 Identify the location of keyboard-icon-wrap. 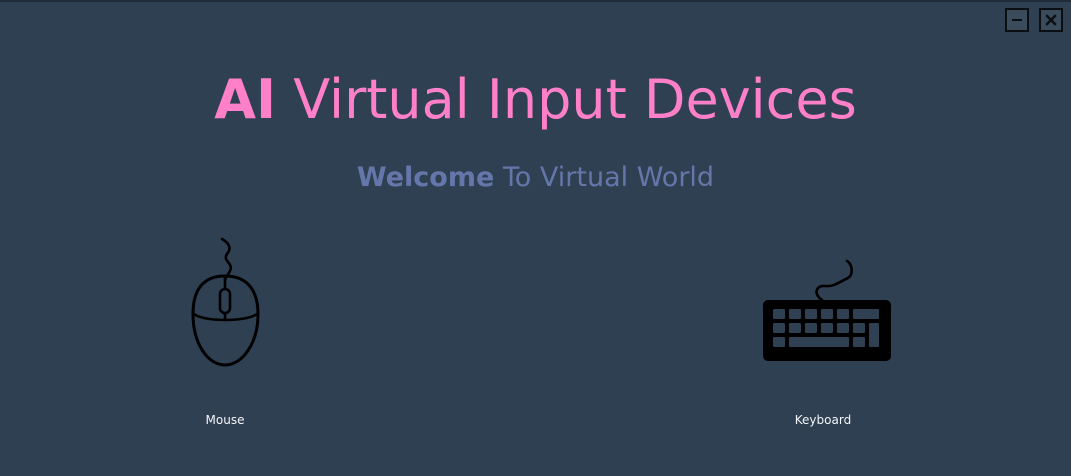
(823, 308).